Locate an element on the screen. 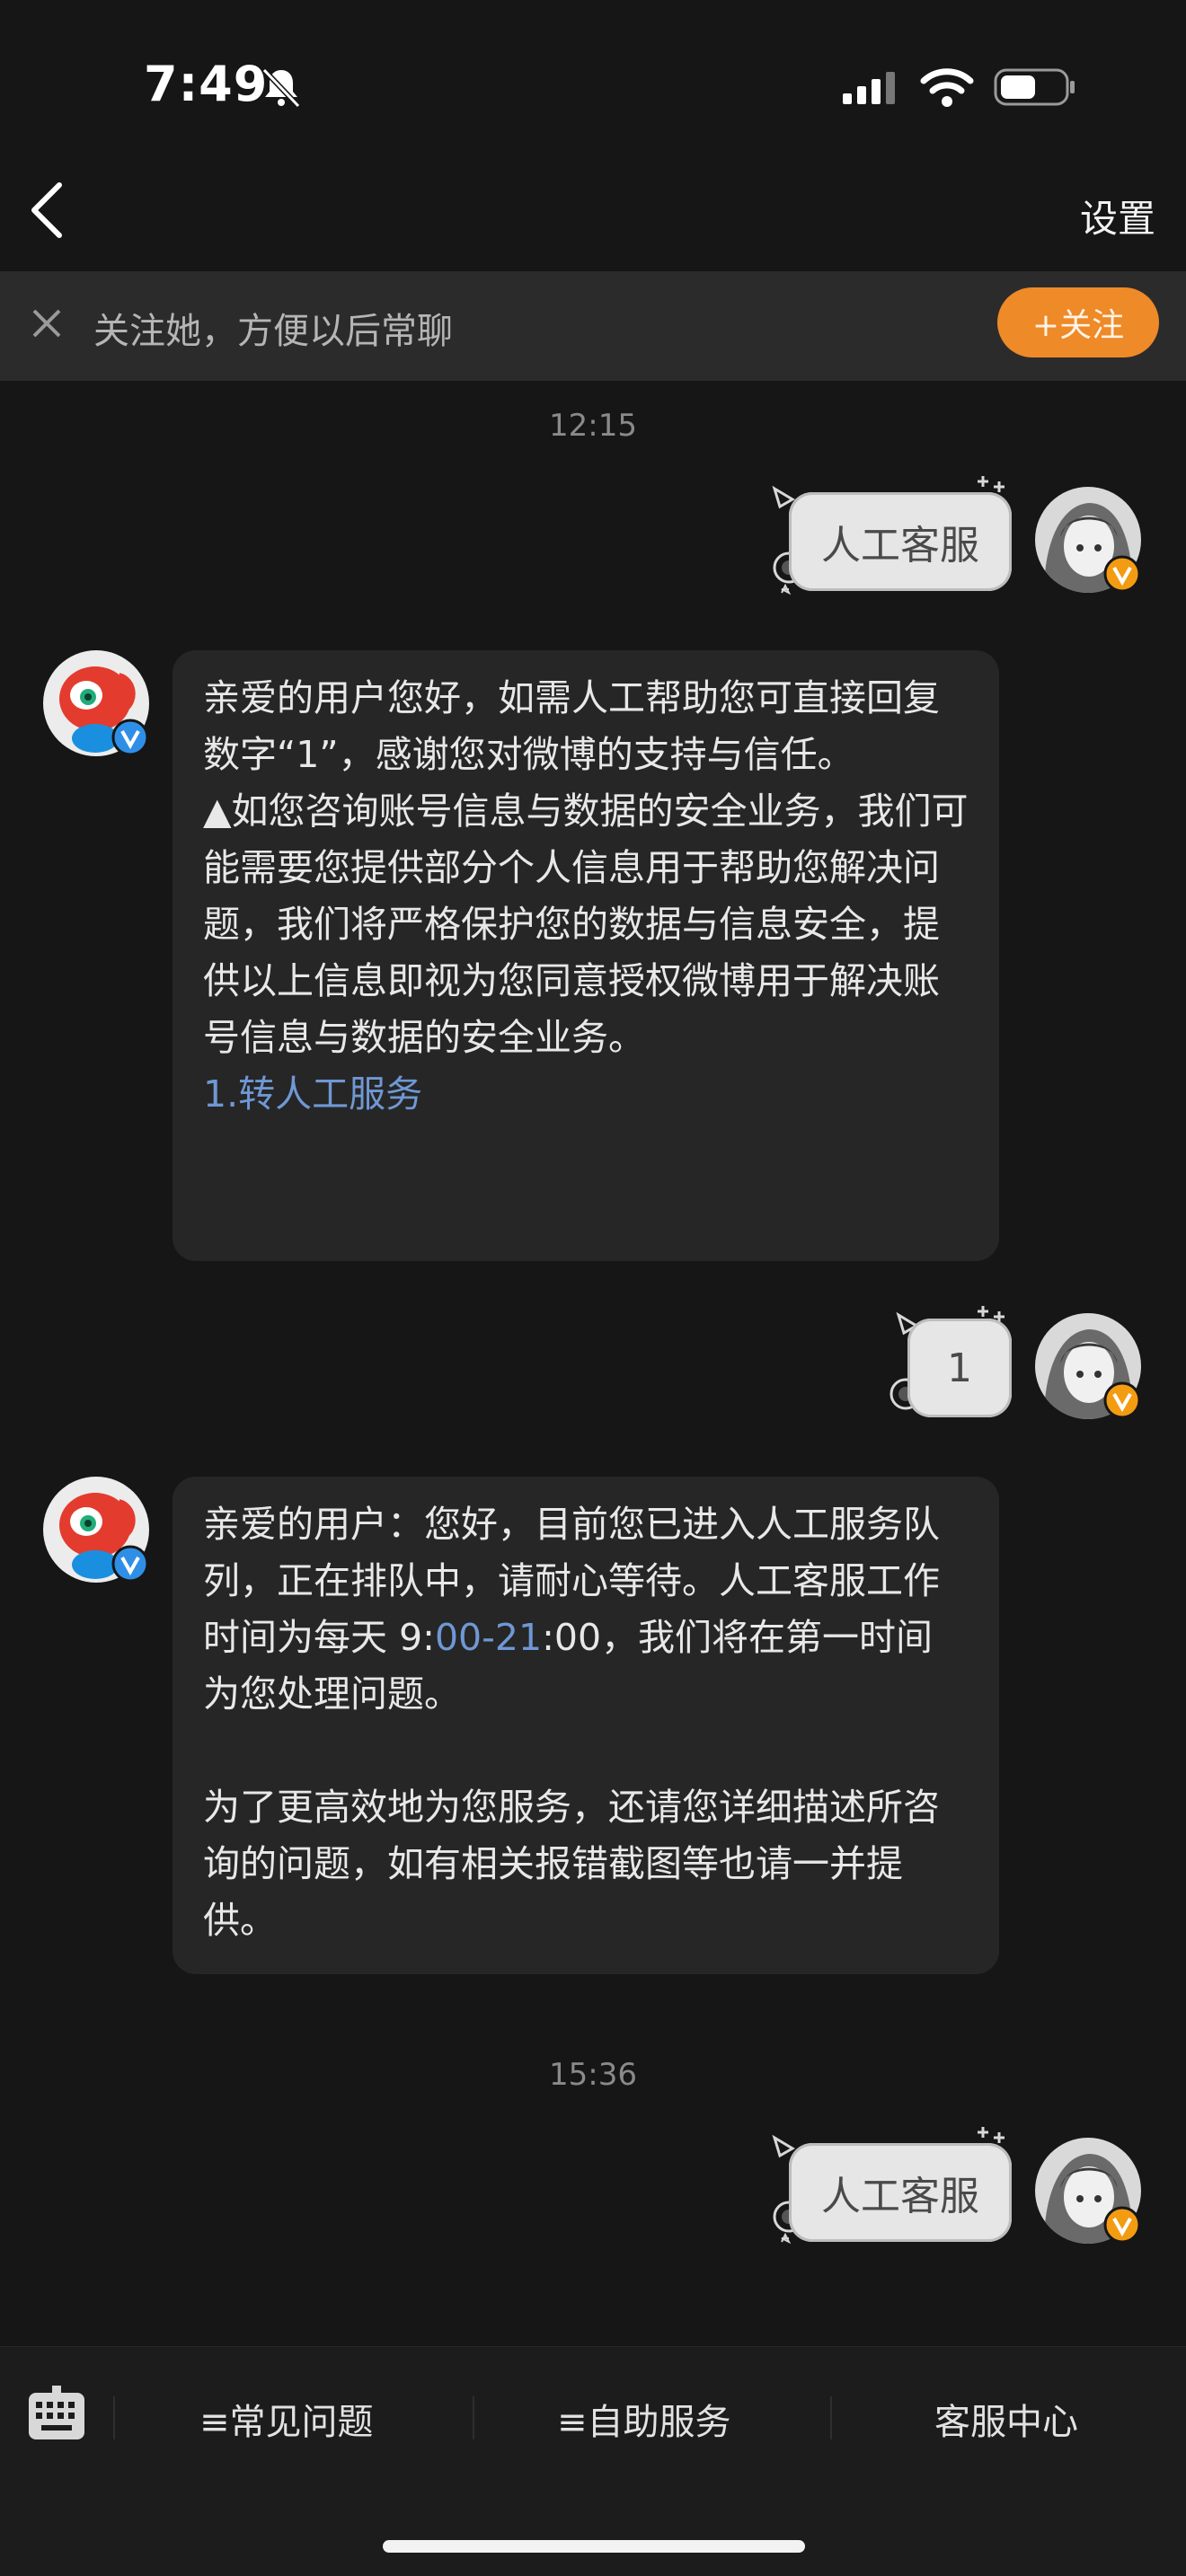 The width and height of the screenshot is (1186, 2576). transfer-link: 1.转人工服务 is located at coordinates (586, 1094).